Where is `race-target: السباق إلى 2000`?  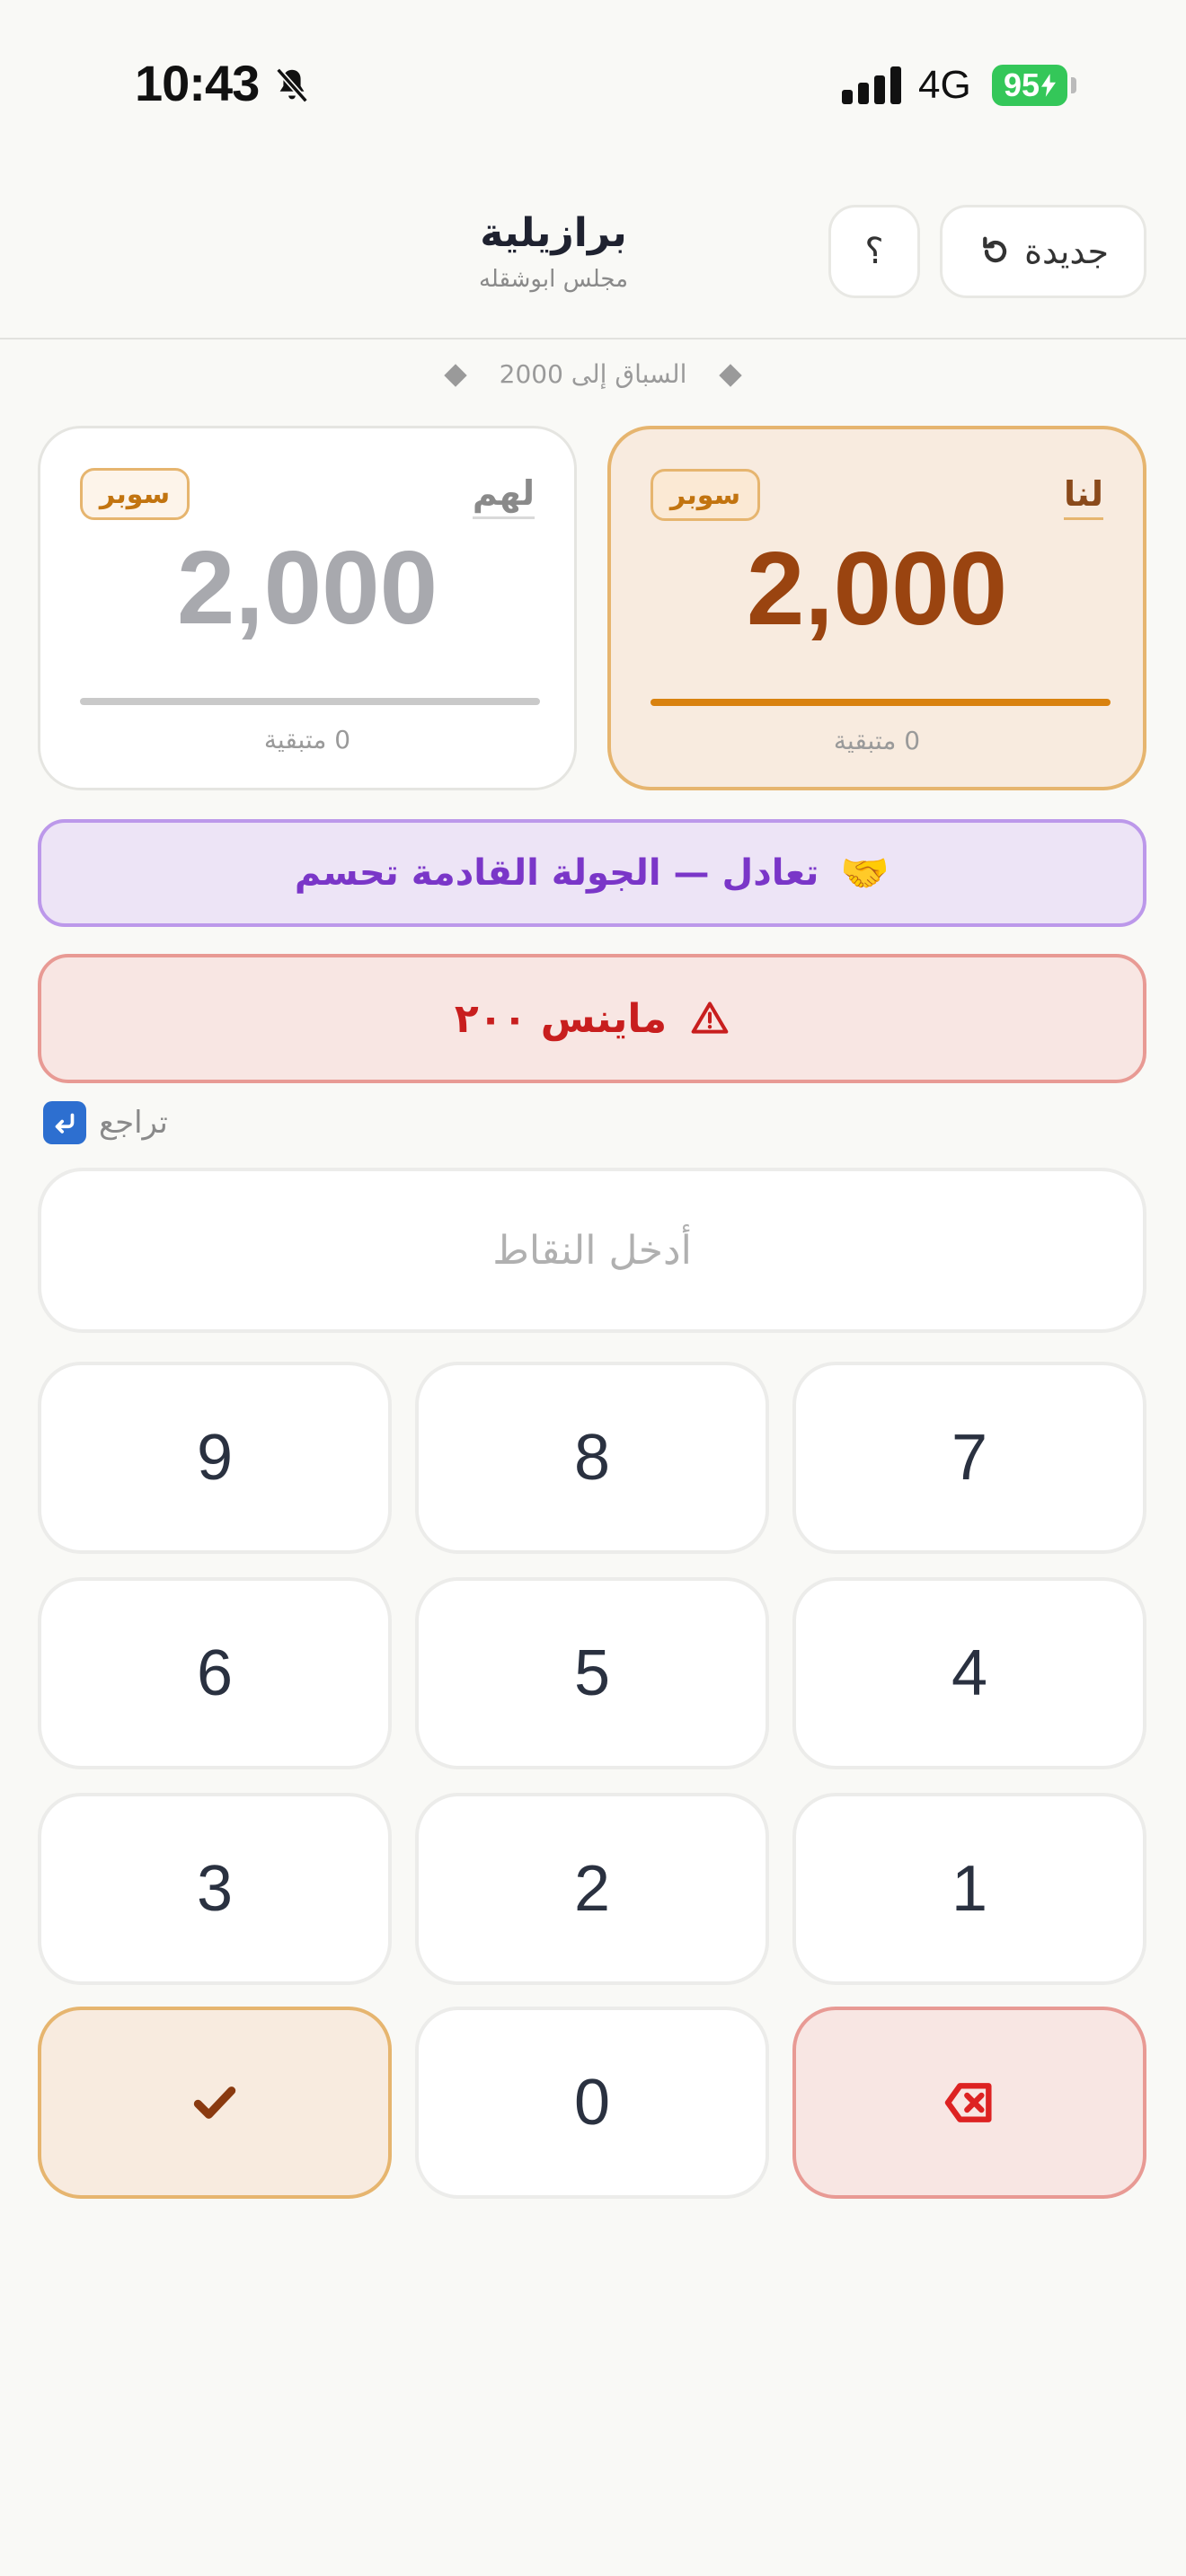
race-target: السباق إلى 2000 is located at coordinates (593, 374).